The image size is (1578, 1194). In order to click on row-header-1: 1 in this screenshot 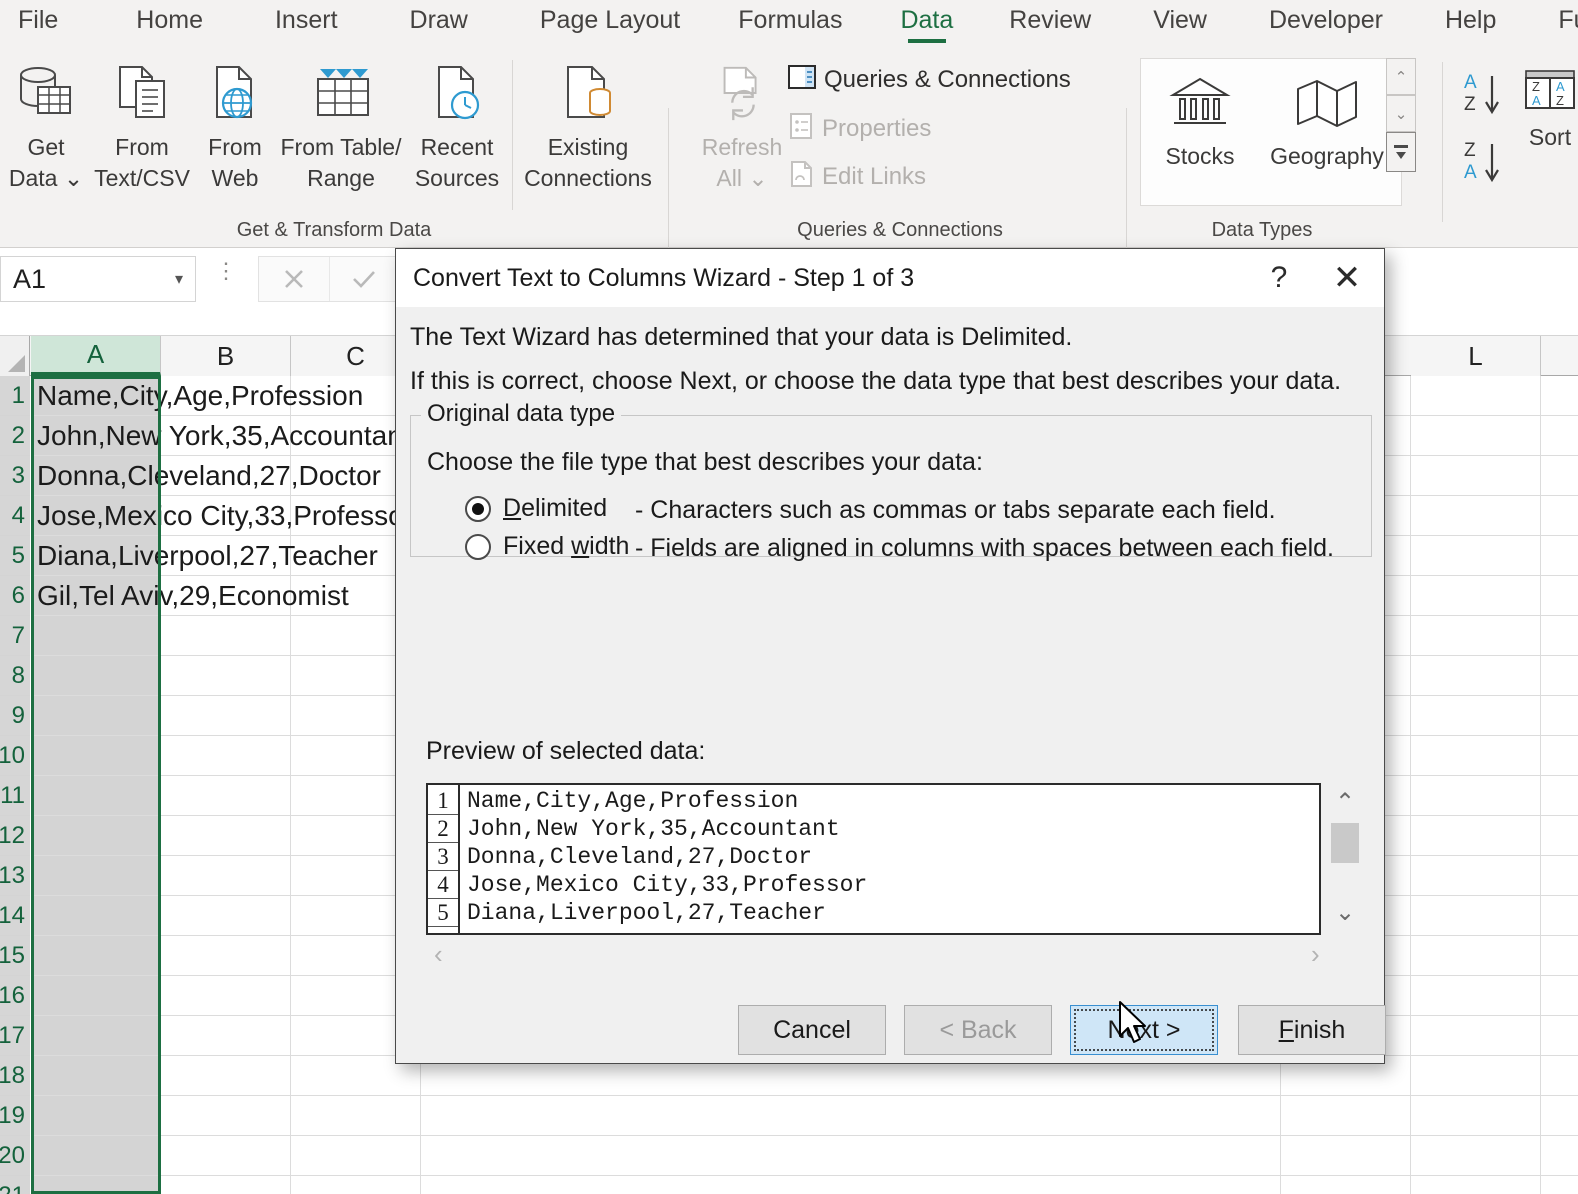, I will do `click(15, 396)`.